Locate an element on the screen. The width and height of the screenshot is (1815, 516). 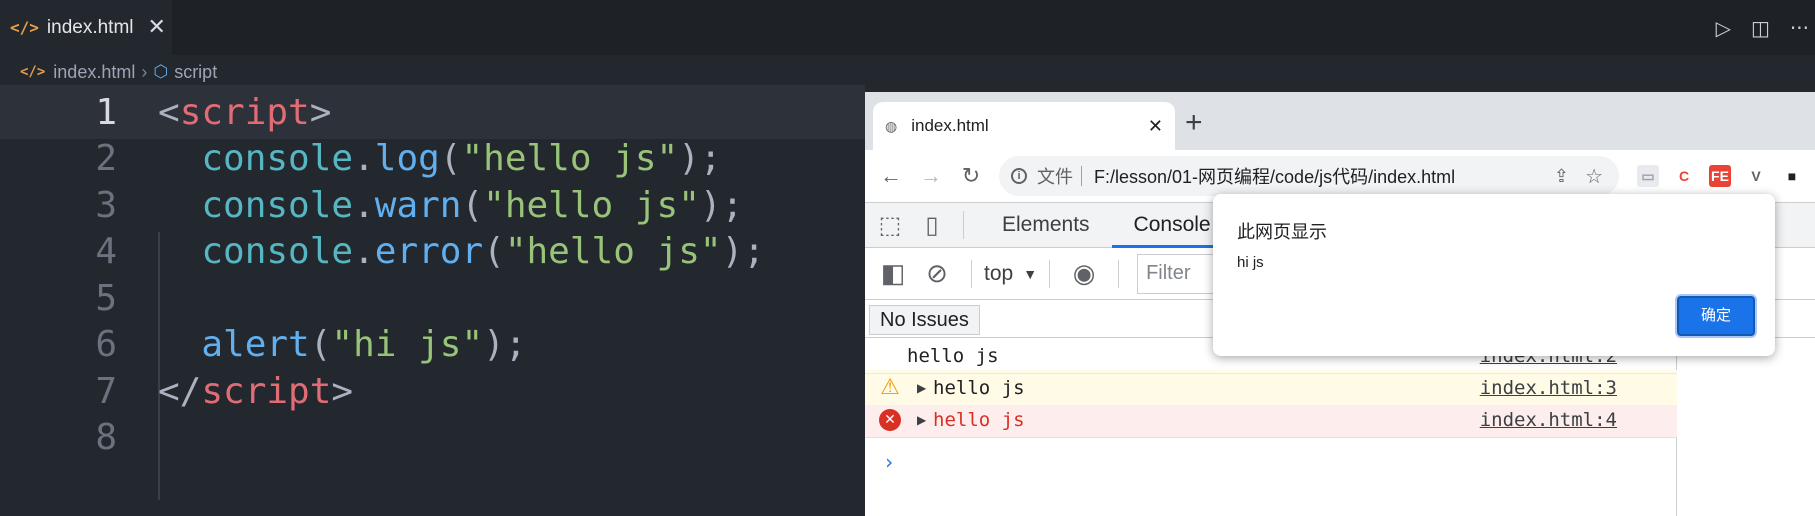
alert-title: 此网页显示 is located at coordinates (1282, 232).